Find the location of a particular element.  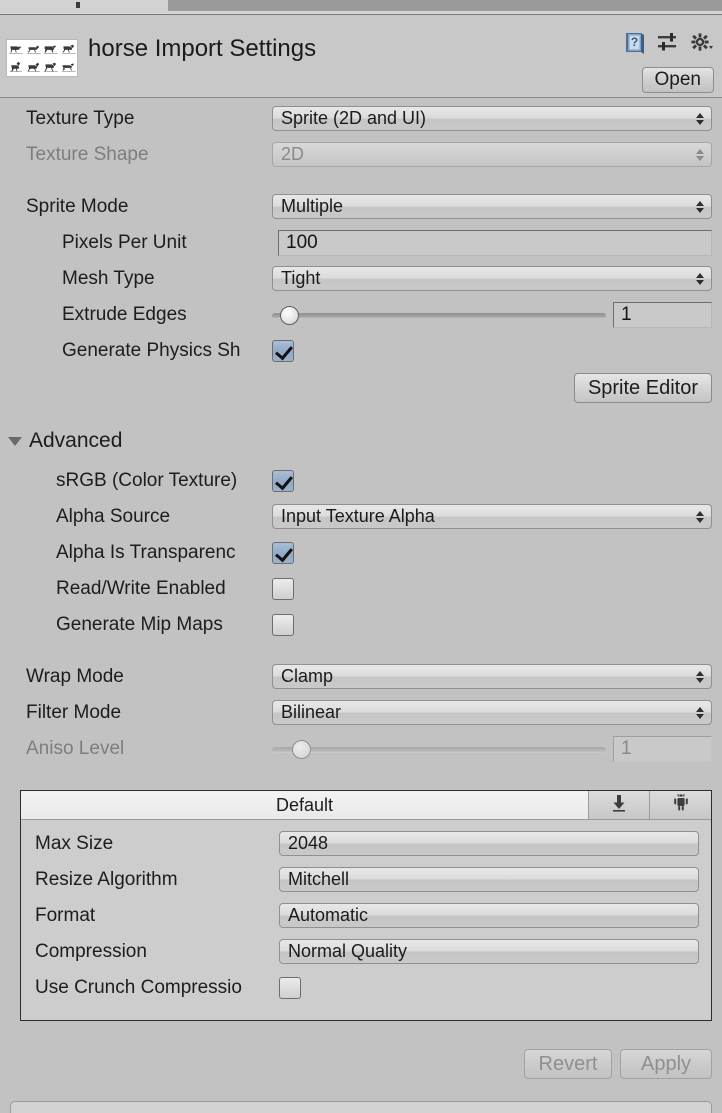

row-wrap-mode: Wrap Mode Clamp is located at coordinates (361, 677).